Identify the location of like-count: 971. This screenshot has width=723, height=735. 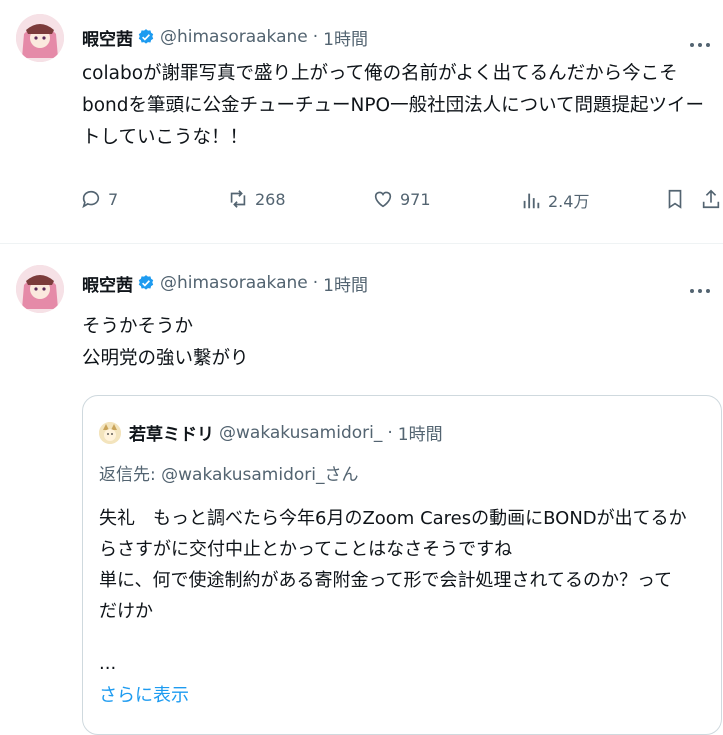
(415, 199).